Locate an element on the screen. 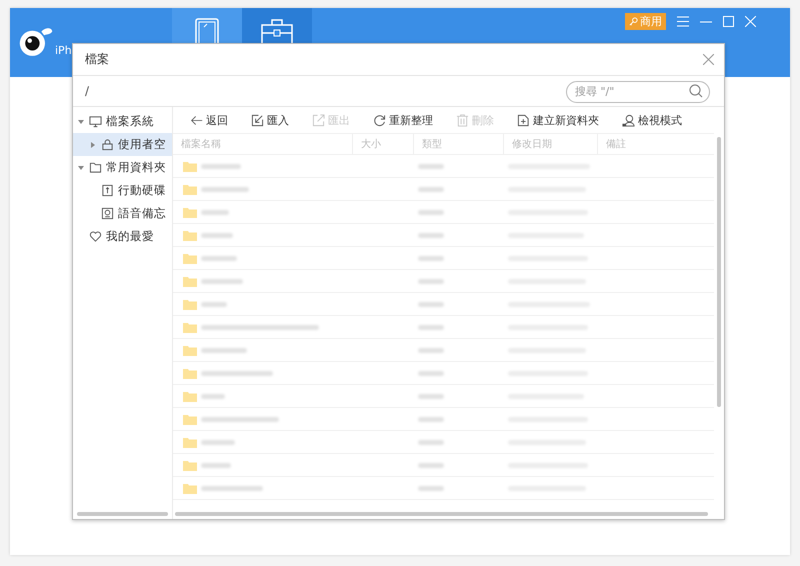 Image resolution: width=800 pixels, height=566 pixels. search-field: 搜尋 "/" is located at coordinates (638, 91).